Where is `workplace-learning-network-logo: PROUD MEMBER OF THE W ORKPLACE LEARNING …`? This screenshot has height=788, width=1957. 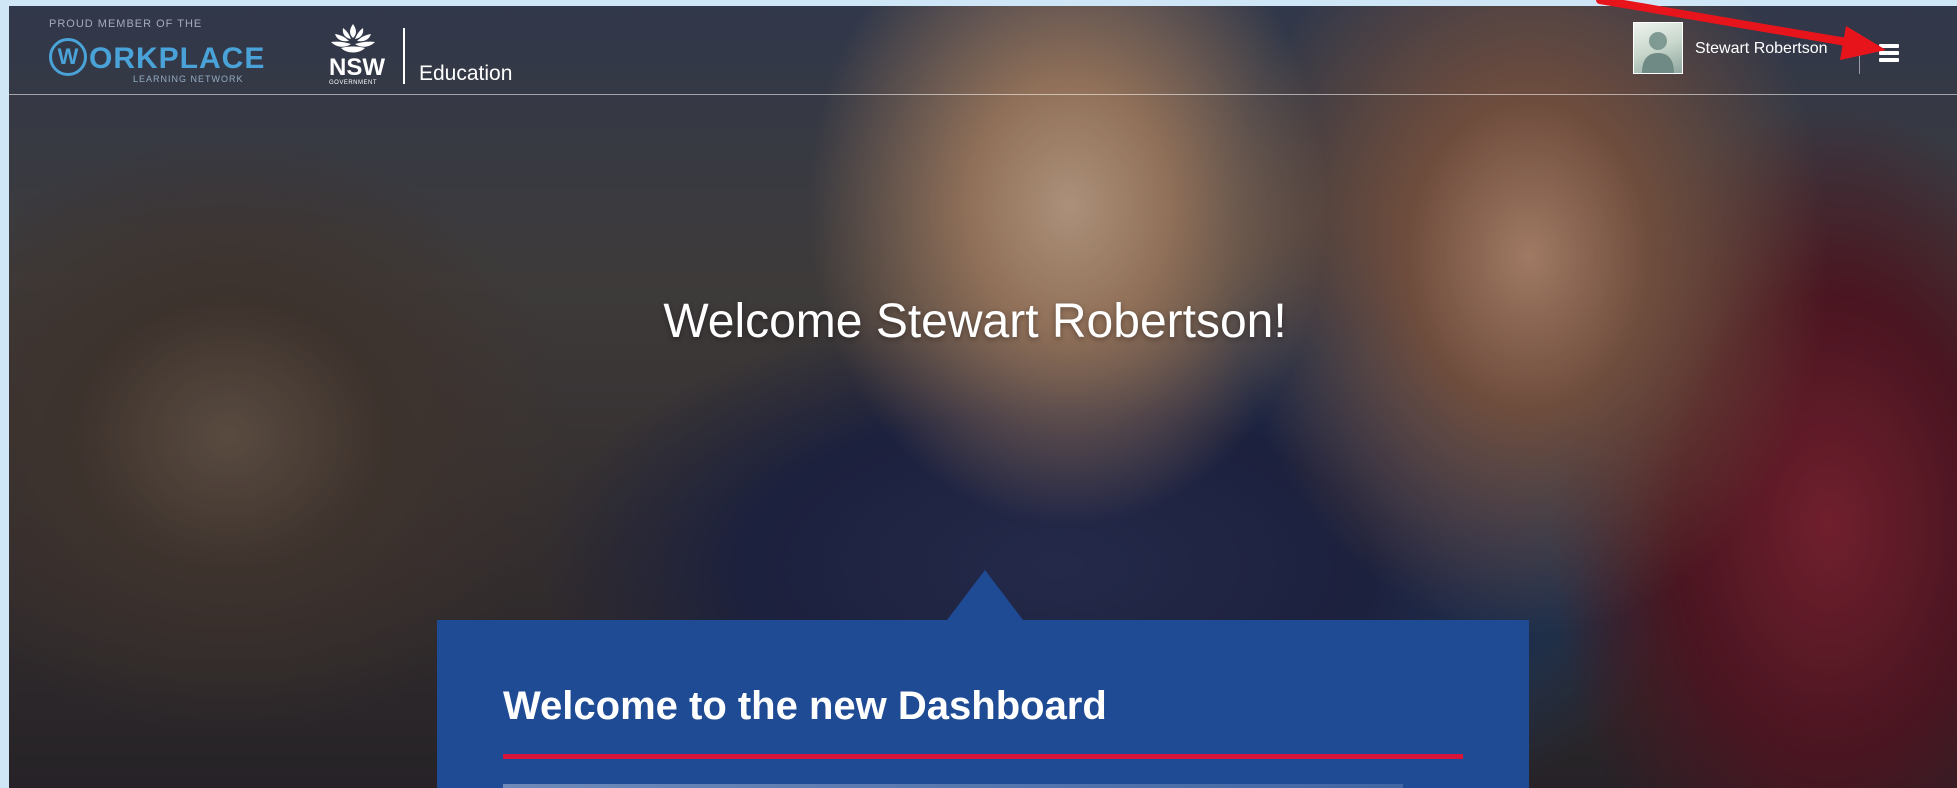 workplace-learning-network-logo: PROUD MEMBER OF THE W ORKPLACE LEARNING … is located at coordinates (156, 51).